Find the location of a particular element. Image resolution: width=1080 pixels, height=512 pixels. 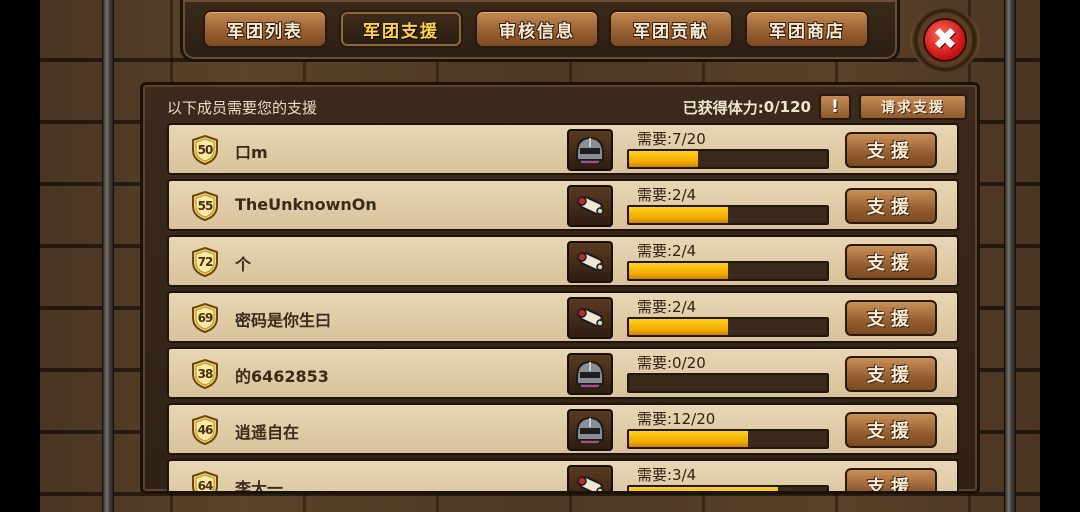

member-row: 55 TheUnknownOn 需要:2/4 支援 is located at coordinates (563, 205).